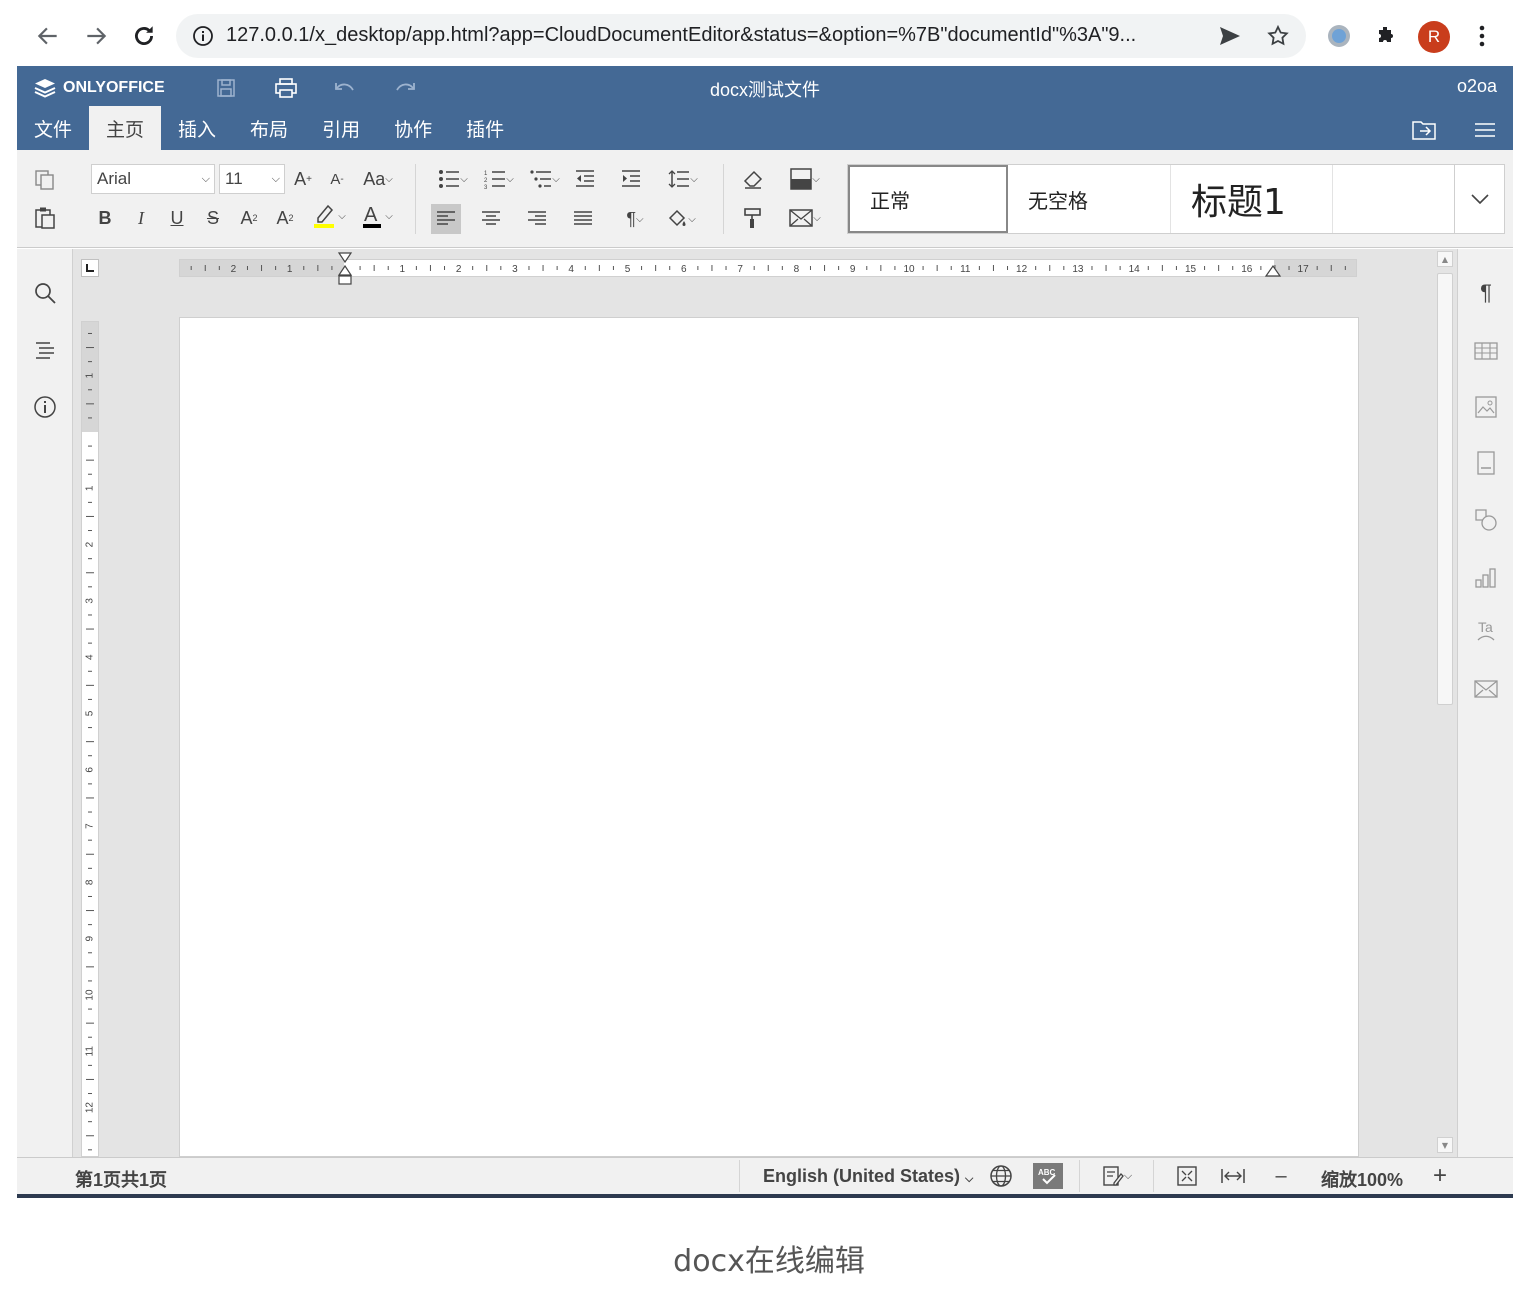  What do you see at coordinates (1486, 520) in the screenshot?
I see `shape-settings-icon` at bounding box center [1486, 520].